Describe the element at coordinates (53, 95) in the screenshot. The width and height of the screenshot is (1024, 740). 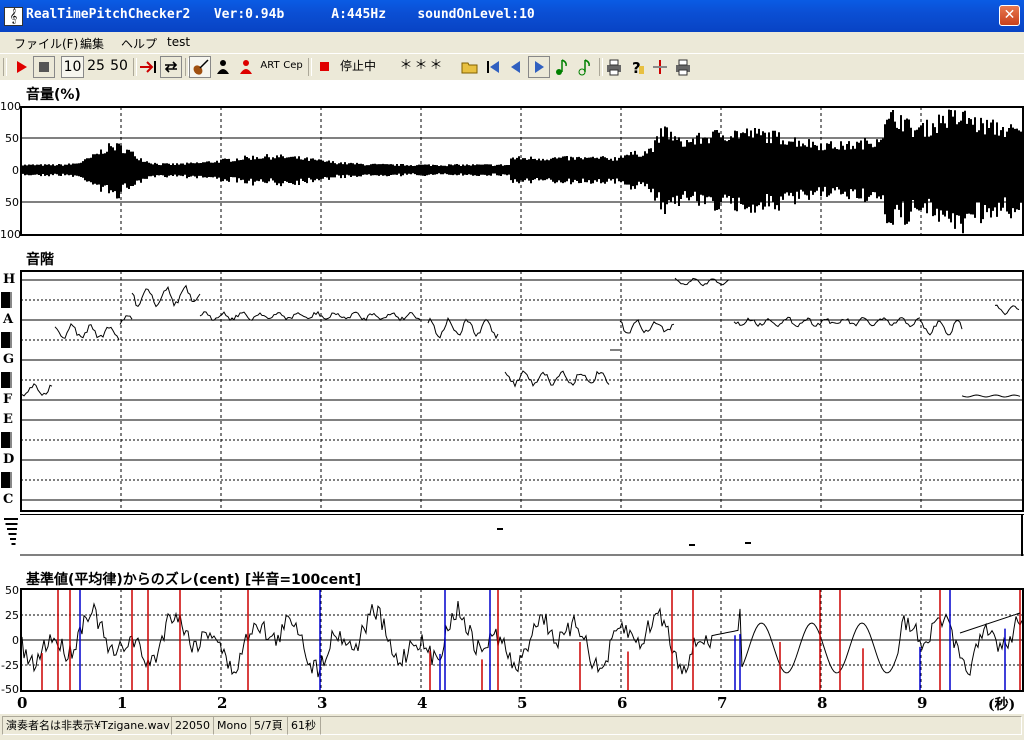
I see `volume-title: 音量(%)` at that location.